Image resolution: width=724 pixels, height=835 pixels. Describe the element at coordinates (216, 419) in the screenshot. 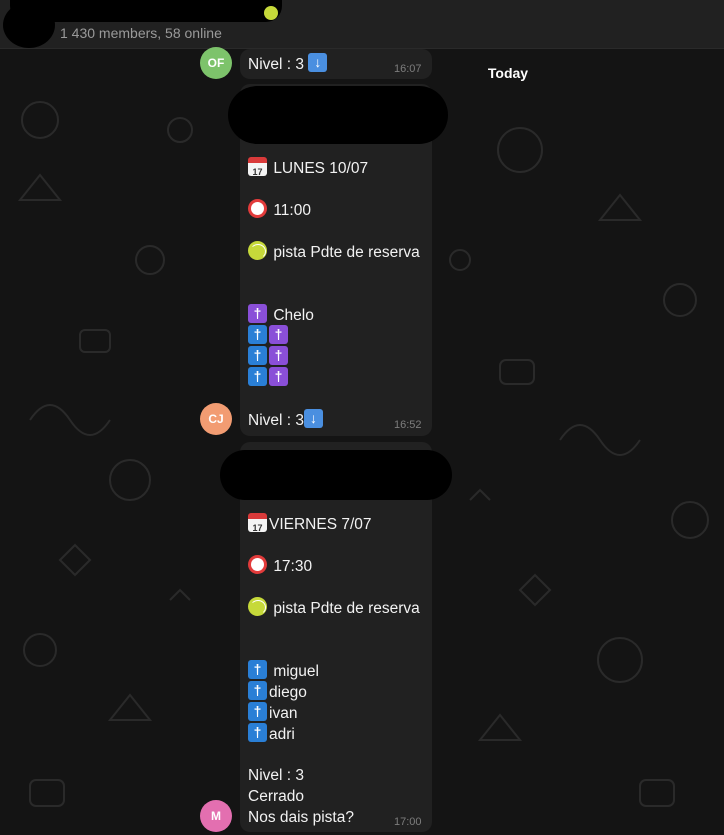

I see `avatar: CJ` at that location.